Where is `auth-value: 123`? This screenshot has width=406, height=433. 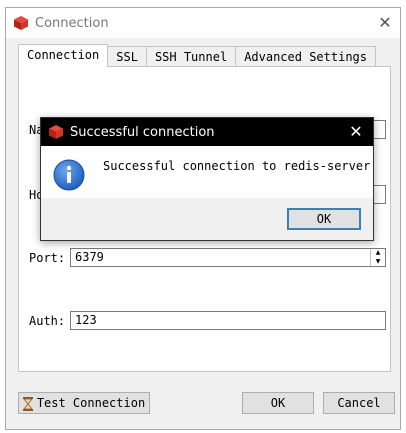 auth-value: 123 is located at coordinates (86, 320).